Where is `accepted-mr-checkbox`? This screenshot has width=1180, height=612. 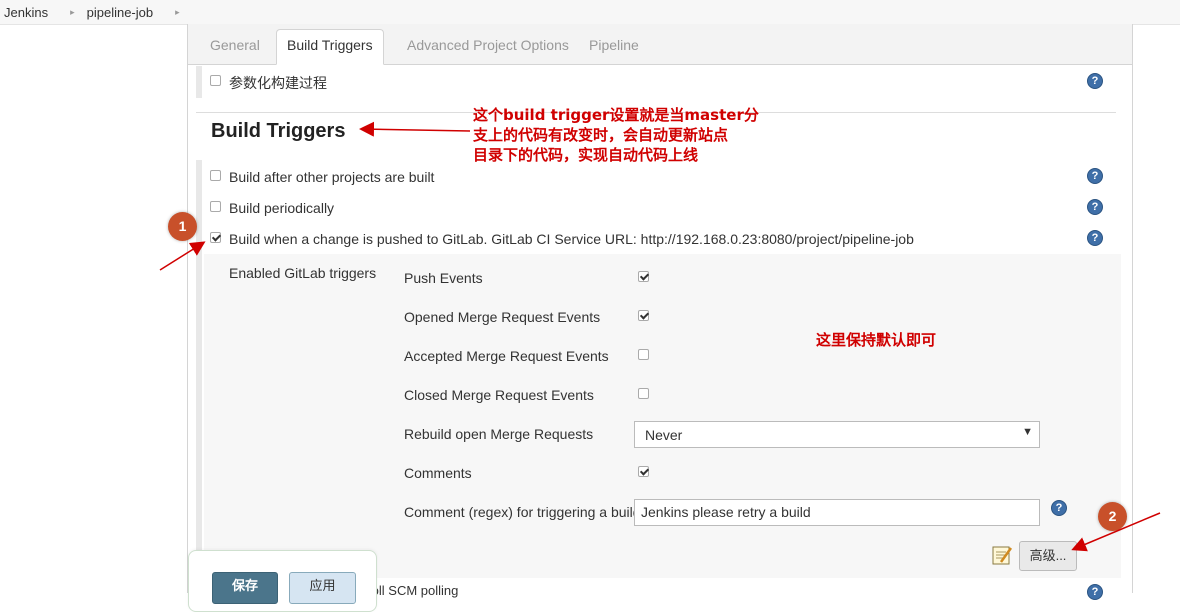 accepted-mr-checkbox is located at coordinates (643, 354).